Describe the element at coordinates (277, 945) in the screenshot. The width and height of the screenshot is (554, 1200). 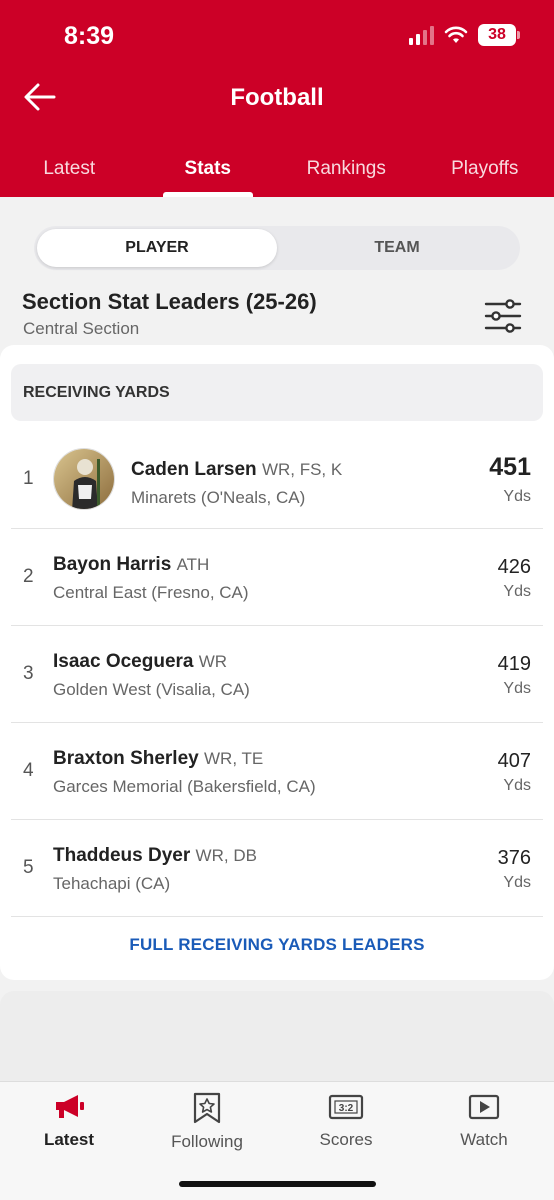
I see `full-leaders-link: FULL RECEIVING YARDS LEADERS` at that location.